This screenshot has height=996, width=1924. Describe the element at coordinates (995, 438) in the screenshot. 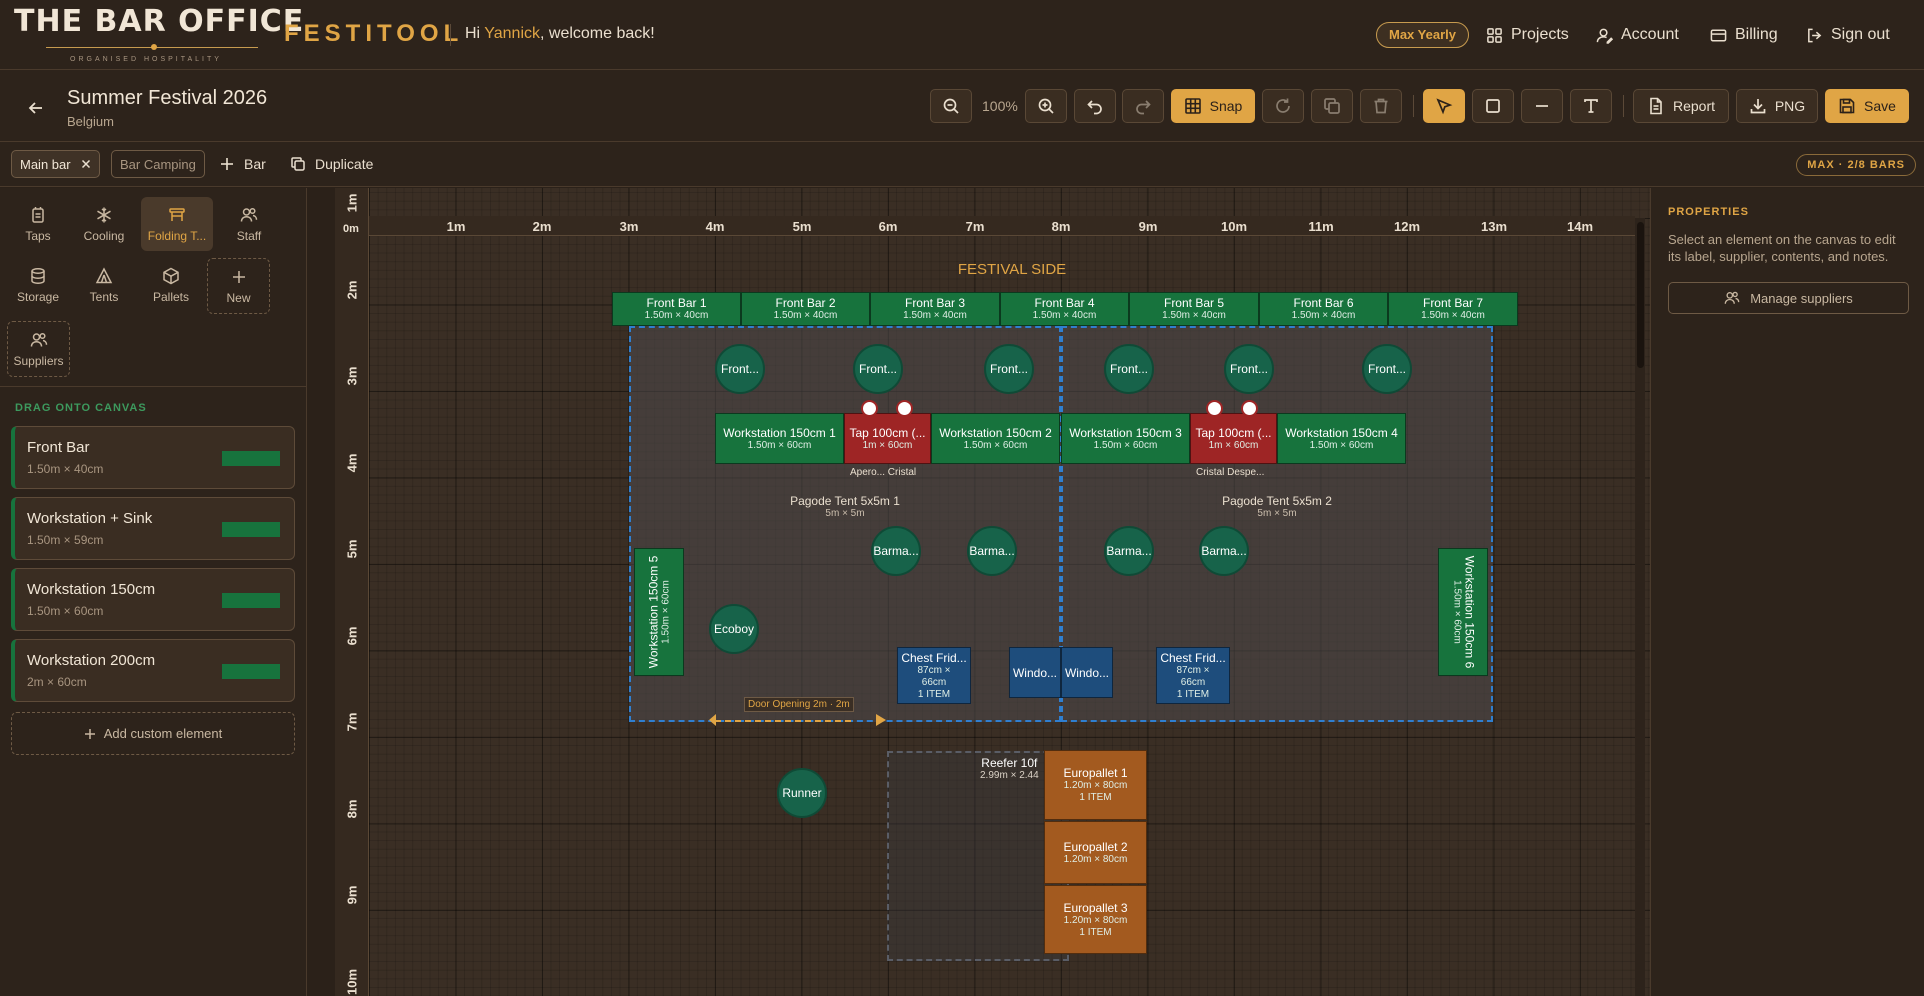

I see `workstation: Workstation 150cm 2 1.50m × 60cm` at that location.